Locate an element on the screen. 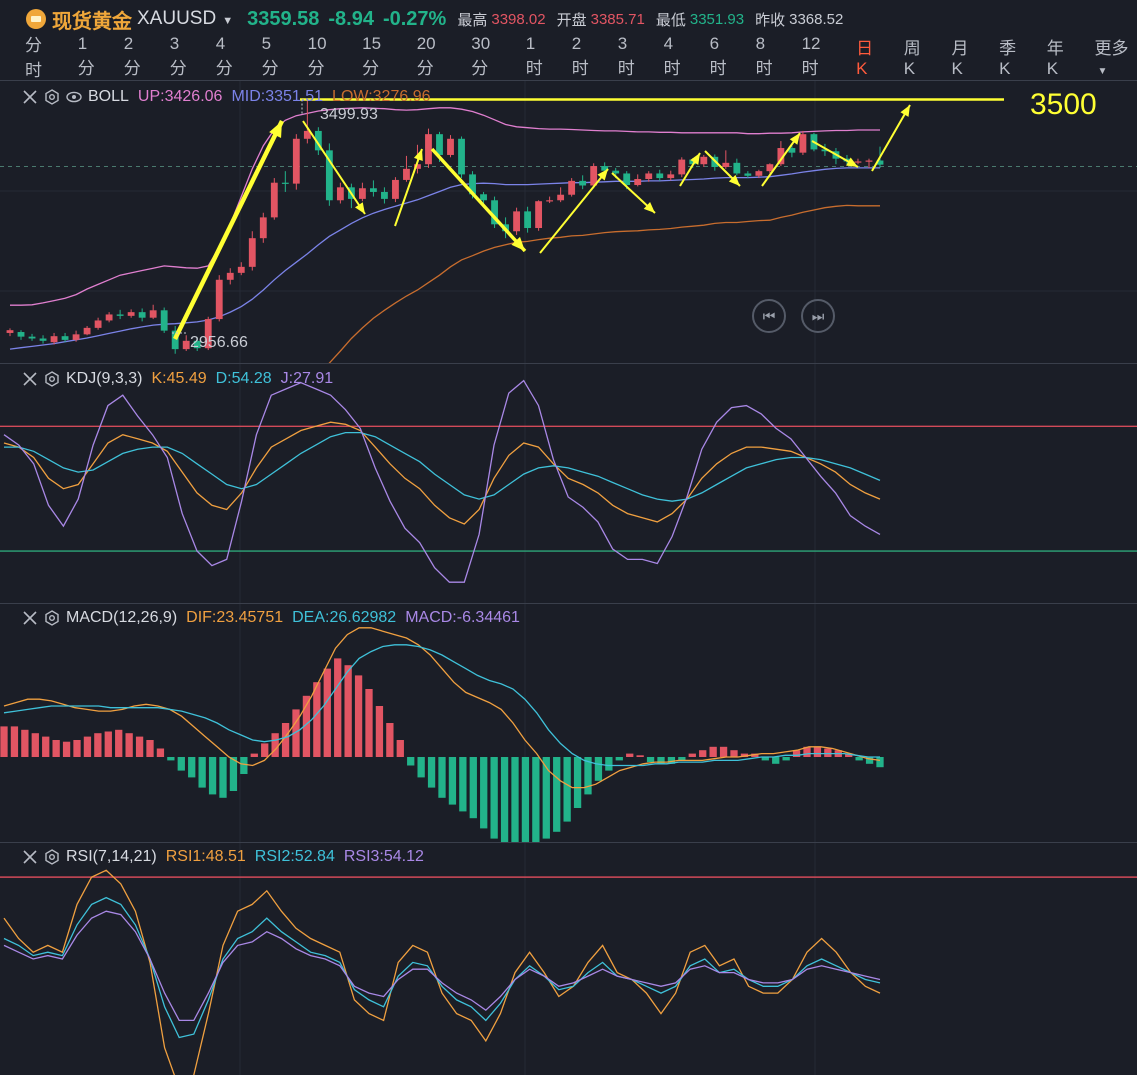 This screenshot has height=1075, width=1137. tab-21: 年K is located at coordinates (1060, 56).